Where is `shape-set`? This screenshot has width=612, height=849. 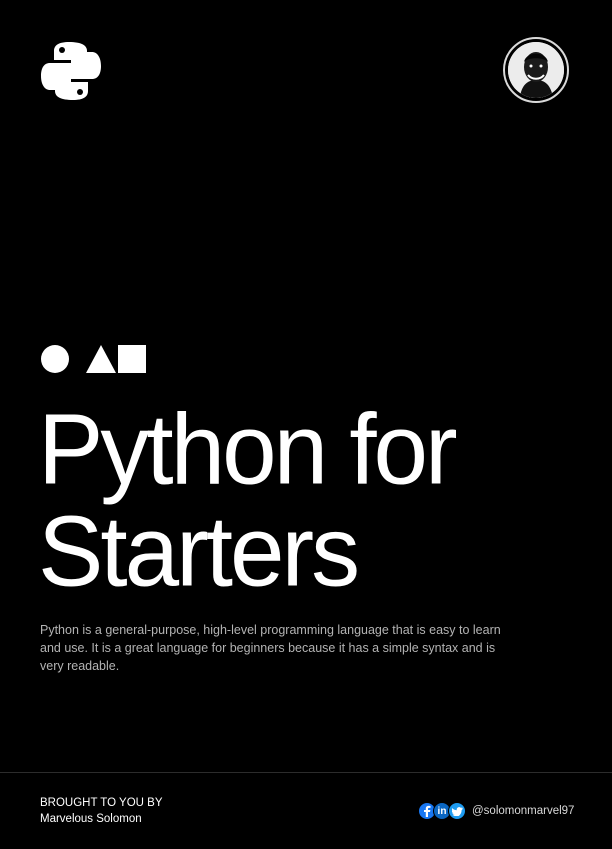 shape-set is located at coordinates (94, 359).